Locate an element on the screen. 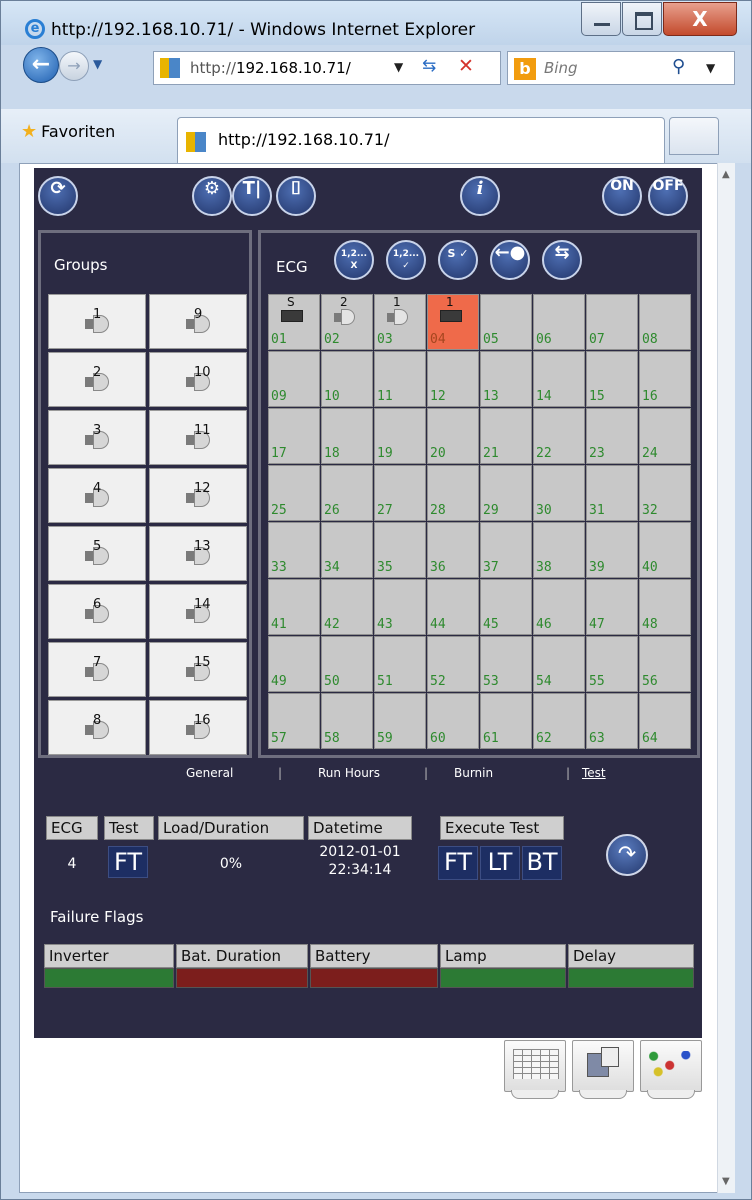 This screenshot has width=752, height=1200. scroll-down-icon: ▼ is located at coordinates (726, 1181).